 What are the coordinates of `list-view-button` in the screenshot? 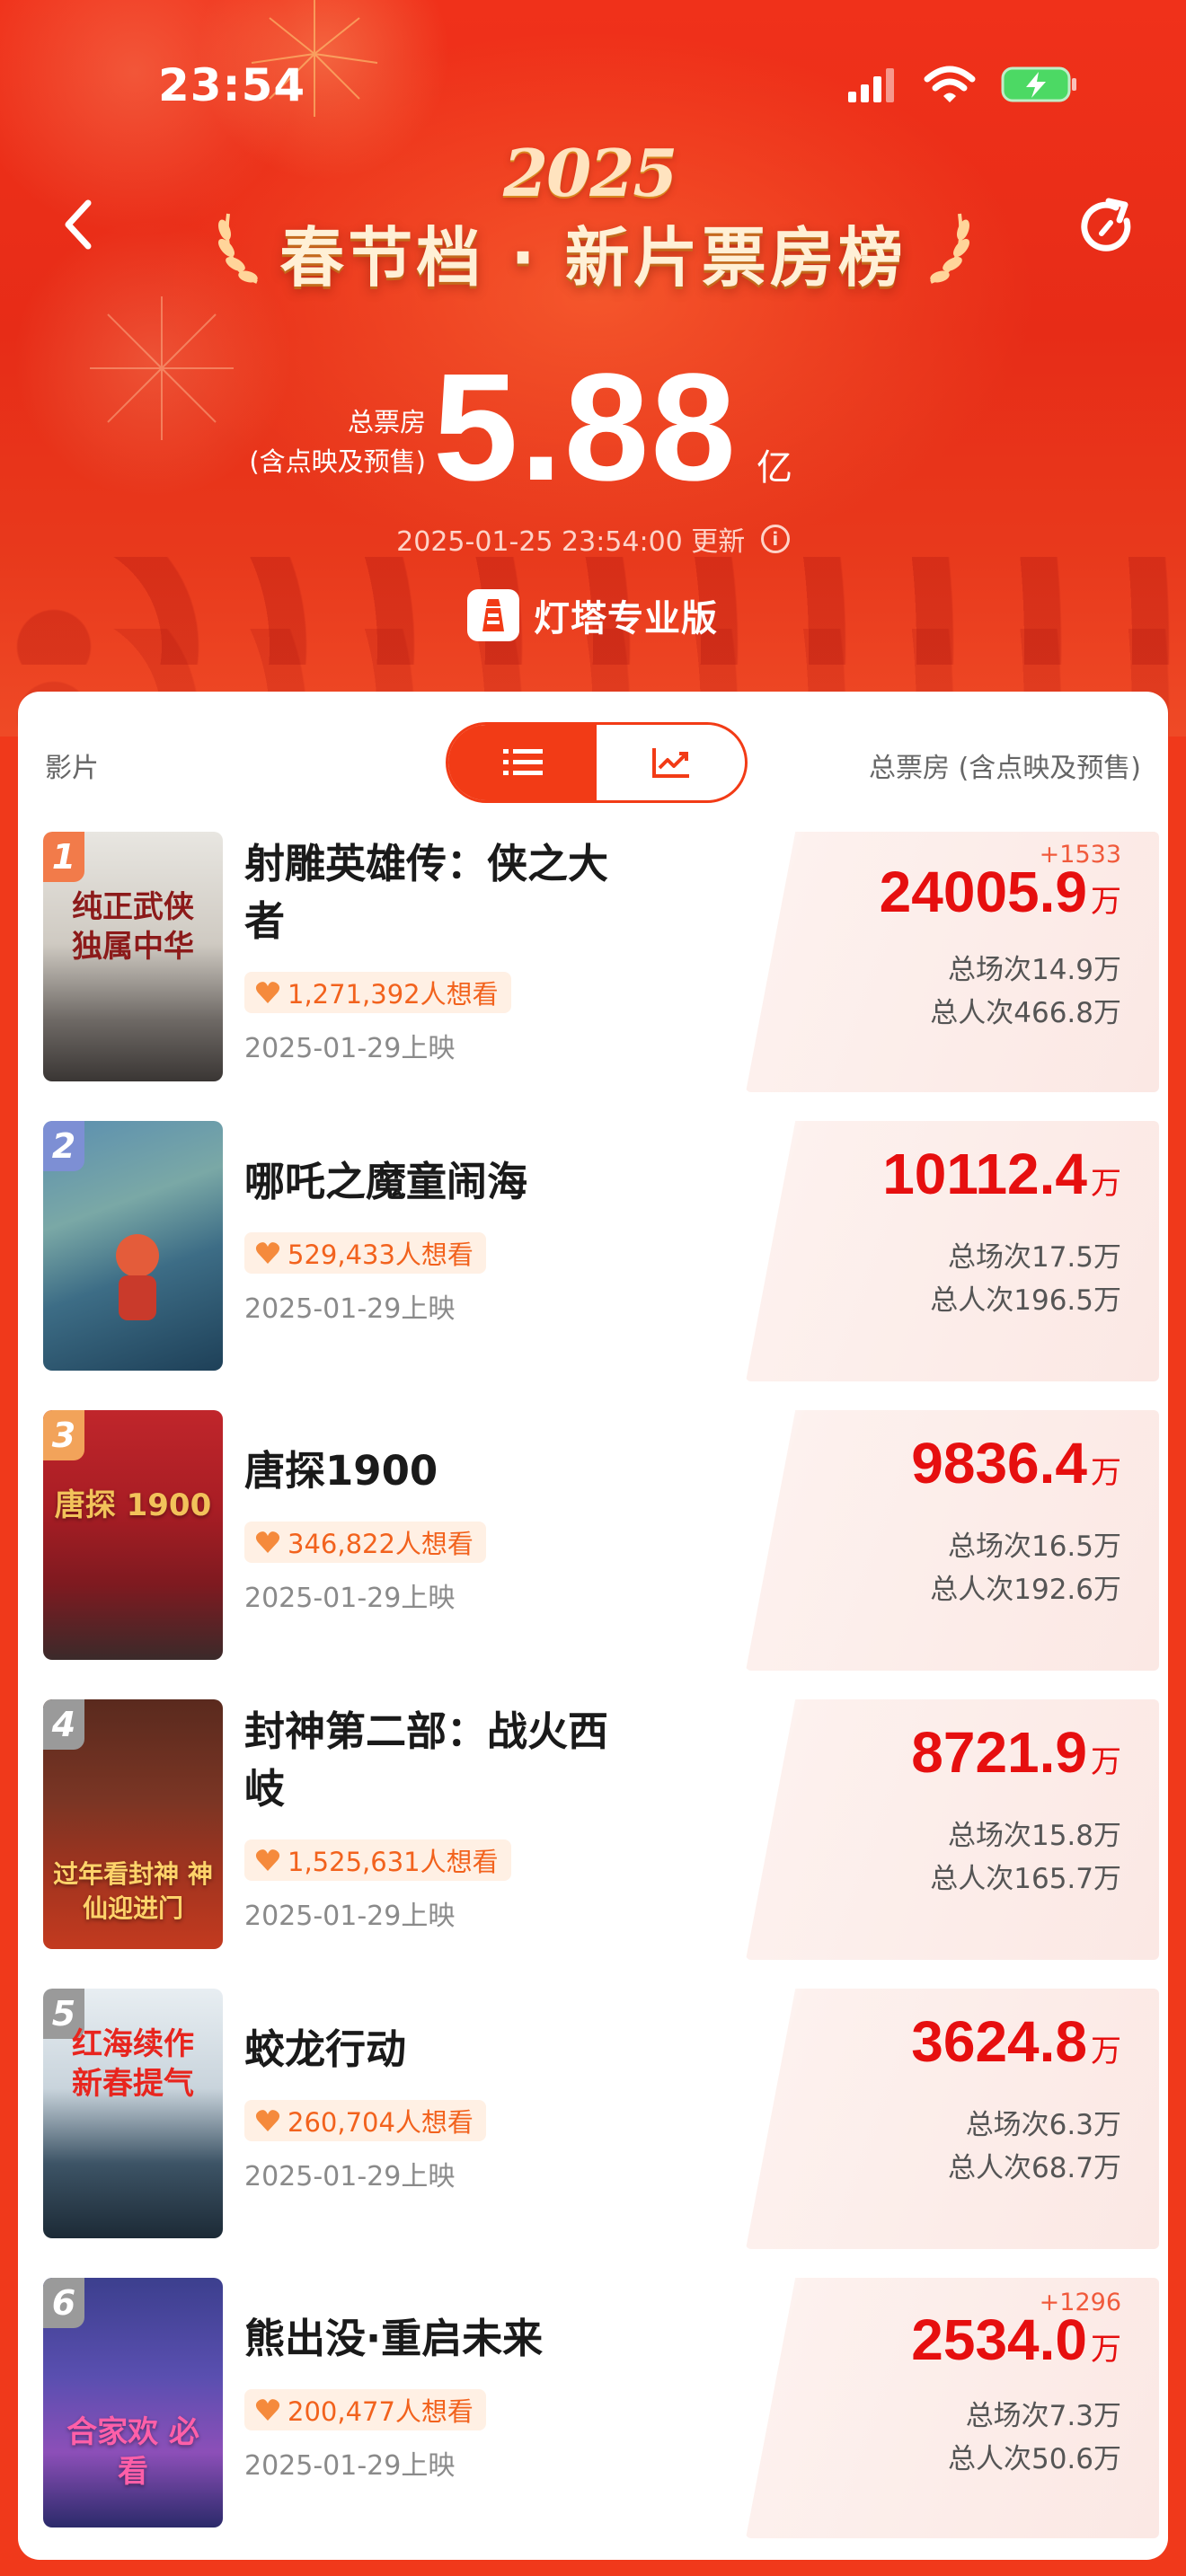 It's located at (522, 762).